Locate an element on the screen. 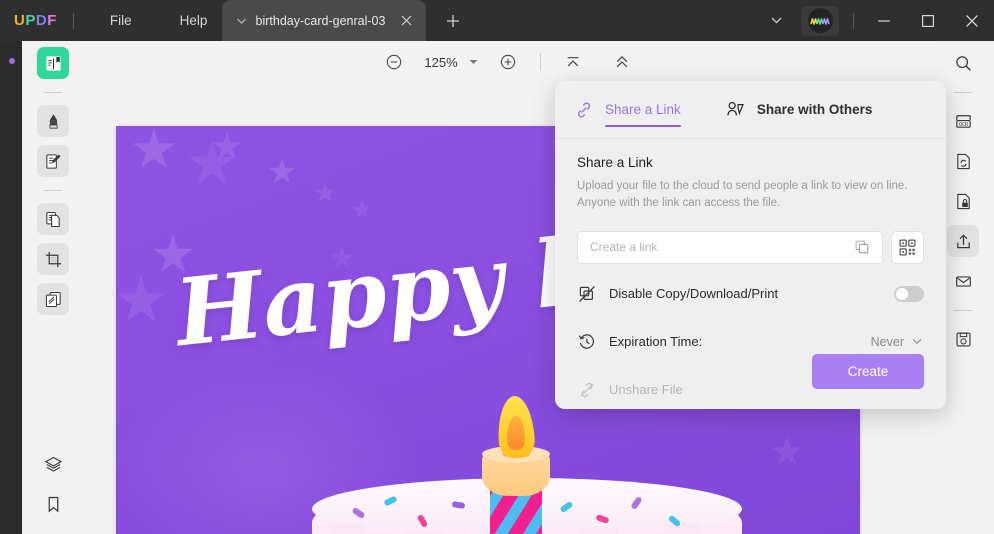 This screenshot has height=534, width=994. pages-icon is located at coordinates (52, 219).